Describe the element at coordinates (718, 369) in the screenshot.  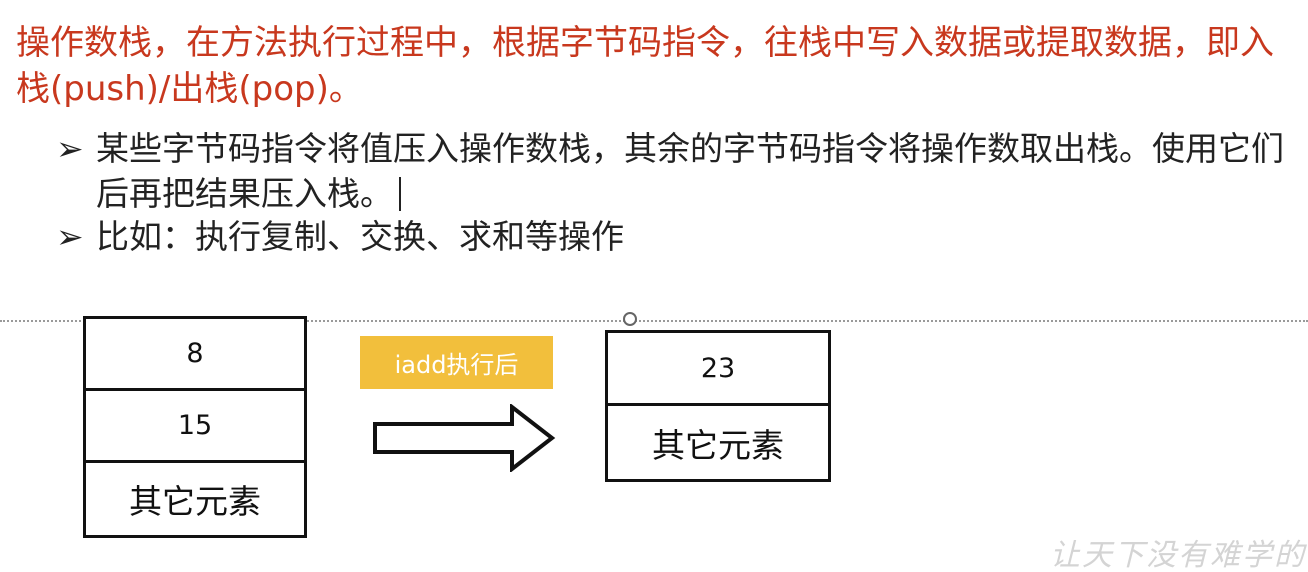
I see `stack-cell: 23` at that location.